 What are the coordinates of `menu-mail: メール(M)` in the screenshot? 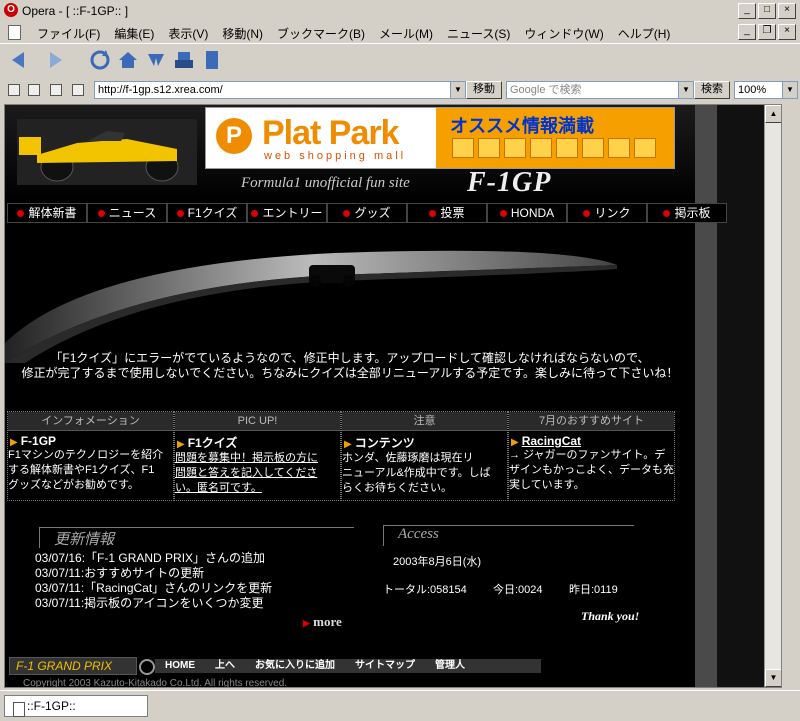 It's located at (406, 33).